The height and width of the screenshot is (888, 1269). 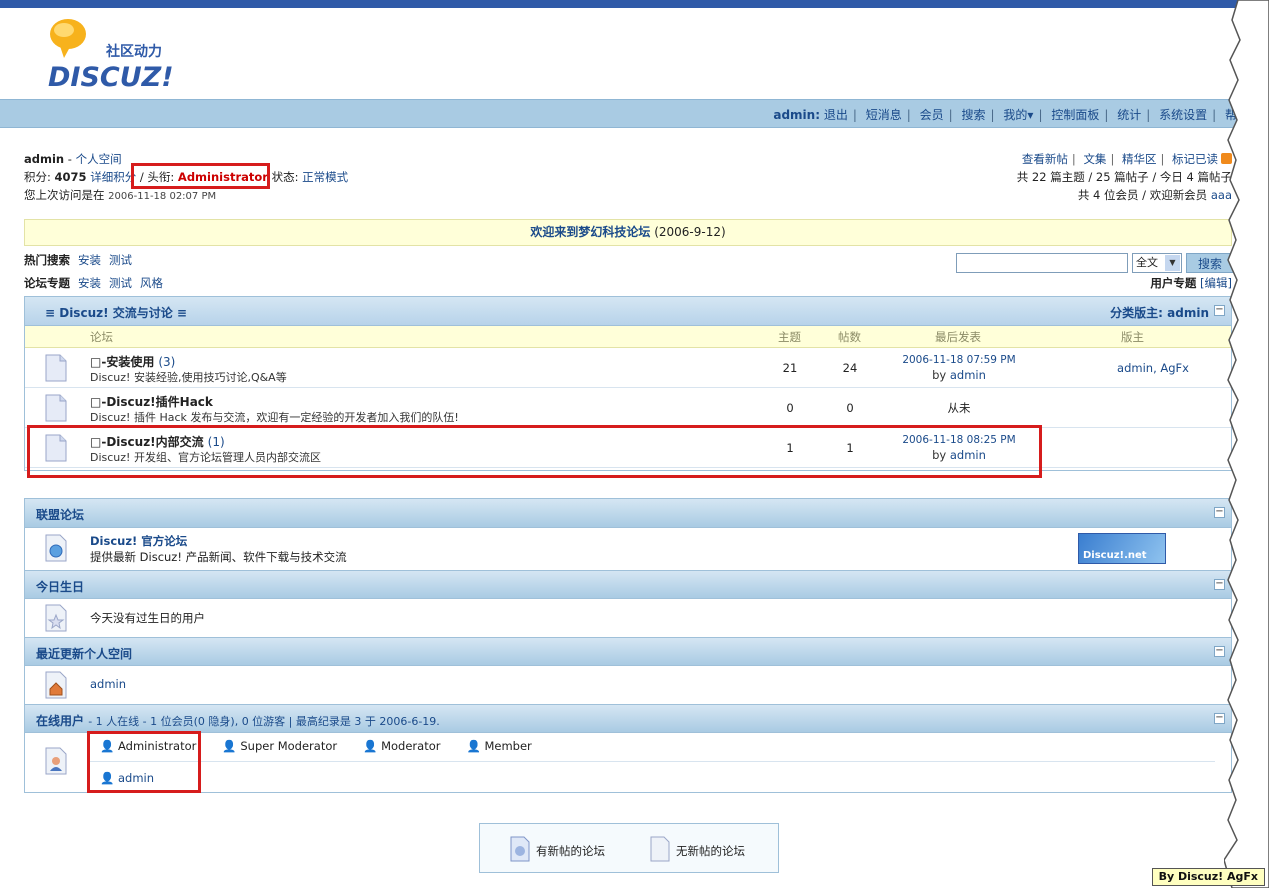 I want to click on search-form: 全文 ▼ 搜索, so click(x=1095, y=263).